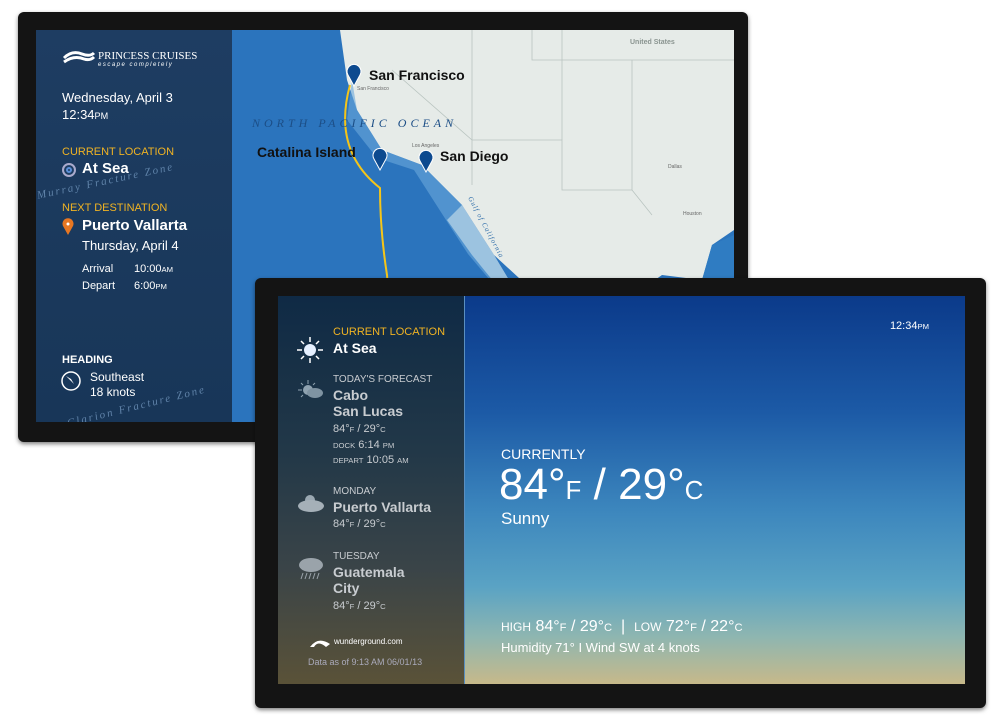 Image resolution: width=1006 pixels, height=722 pixels. What do you see at coordinates (85, 114) in the screenshot?
I see `time: 12:34PM` at bounding box center [85, 114].